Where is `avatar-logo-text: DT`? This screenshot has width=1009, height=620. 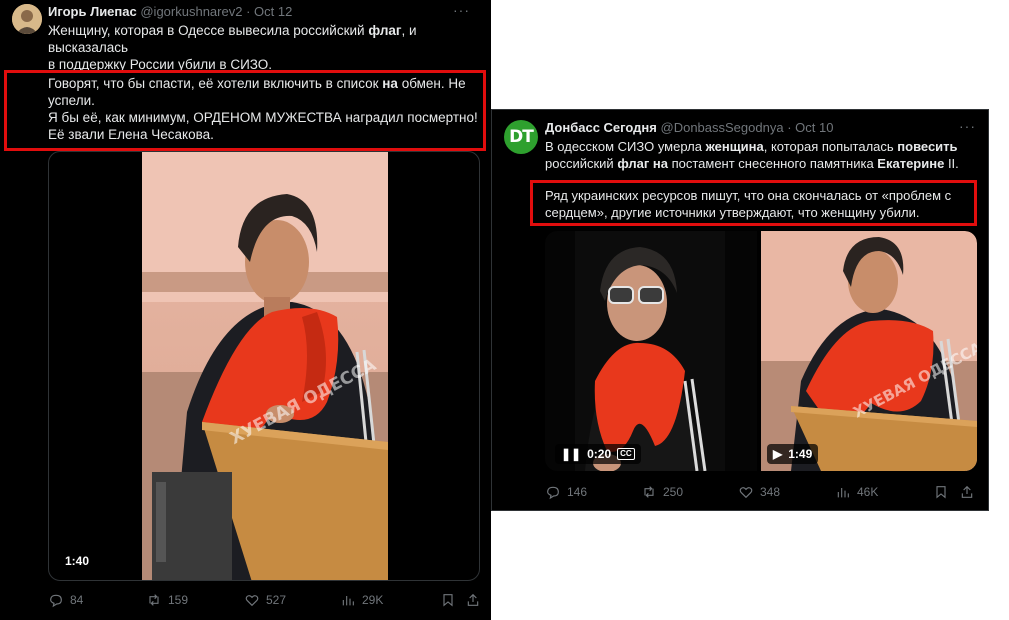
avatar-logo-text: DT is located at coordinates (521, 137).